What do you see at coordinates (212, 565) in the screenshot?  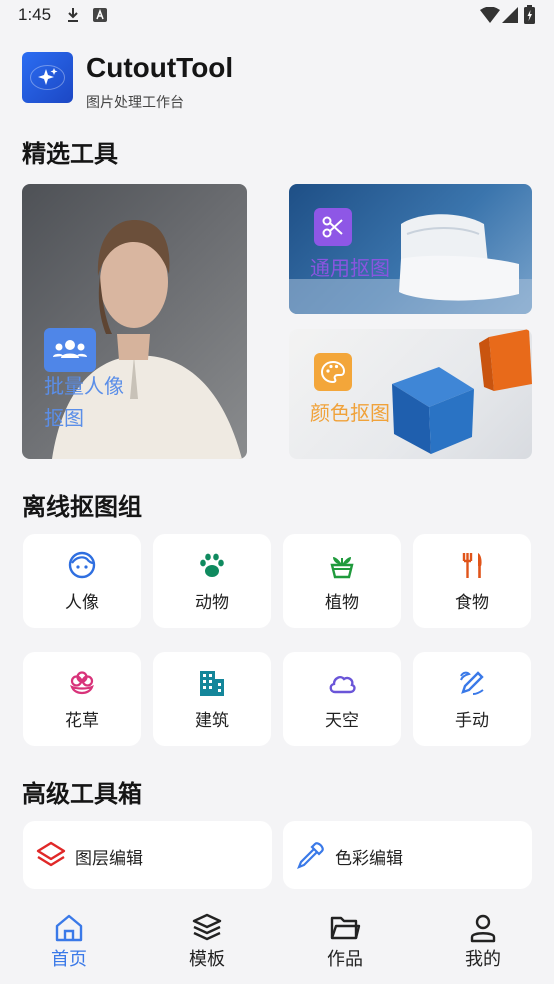 I see `paw-icon` at bounding box center [212, 565].